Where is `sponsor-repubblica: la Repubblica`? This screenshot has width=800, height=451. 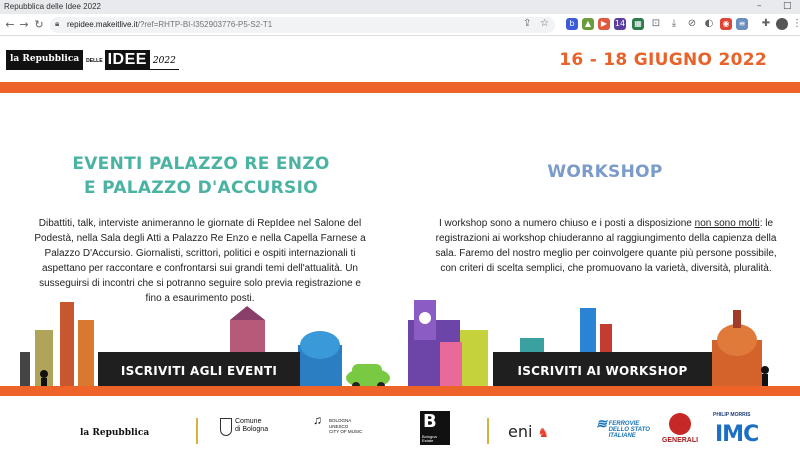
sponsor-repubblica: la Repubblica is located at coordinates (114, 433).